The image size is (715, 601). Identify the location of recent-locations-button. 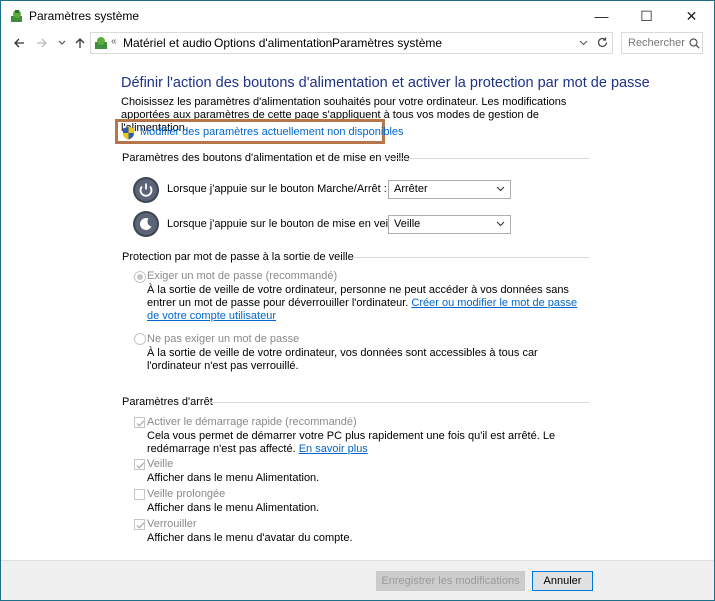
(62, 43).